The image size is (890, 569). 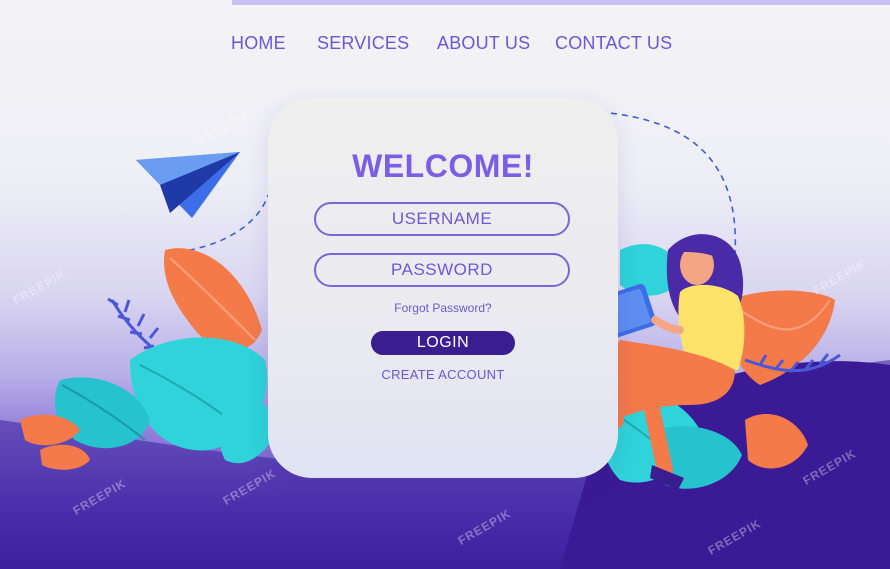 What do you see at coordinates (443, 374) in the screenshot?
I see `create-account-link: CREATE ACCOUNT` at bounding box center [443, 374].